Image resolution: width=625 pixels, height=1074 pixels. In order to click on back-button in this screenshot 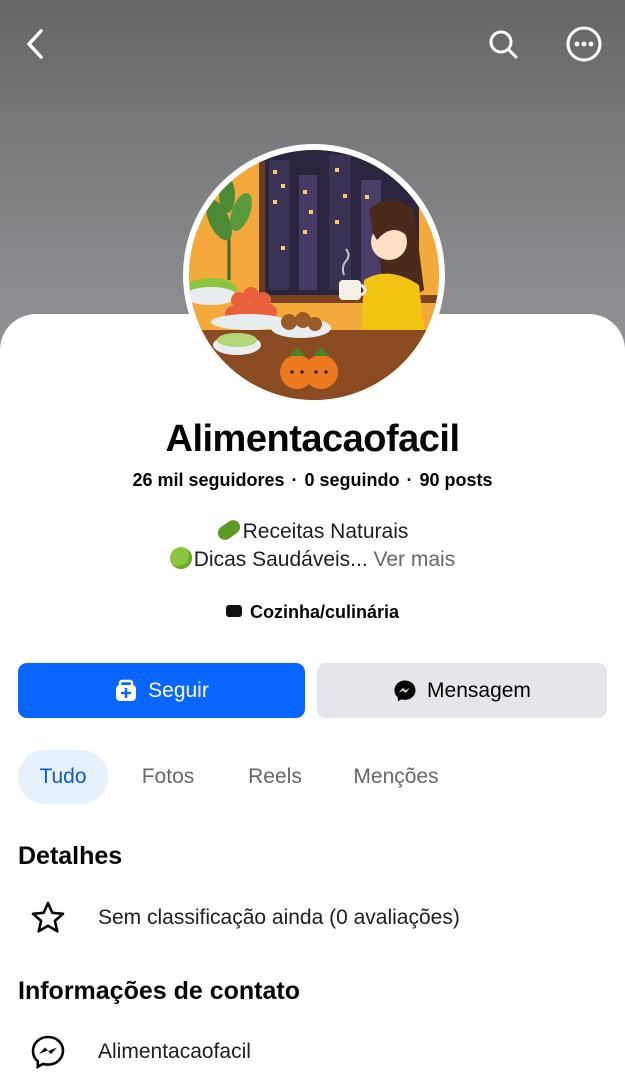, I will do `click(36, 44)`.